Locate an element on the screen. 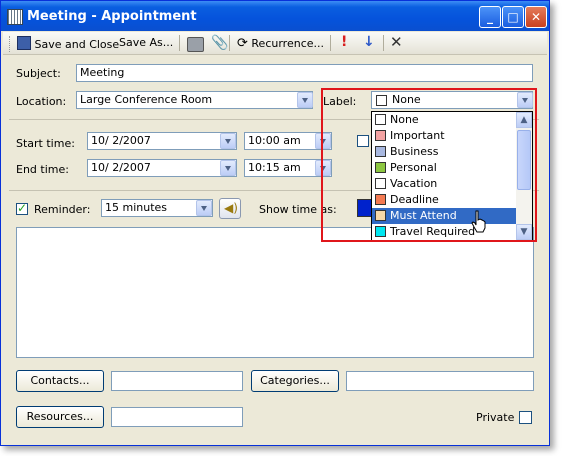  attach-icon: 📎 is located at coordinates (219, 43).